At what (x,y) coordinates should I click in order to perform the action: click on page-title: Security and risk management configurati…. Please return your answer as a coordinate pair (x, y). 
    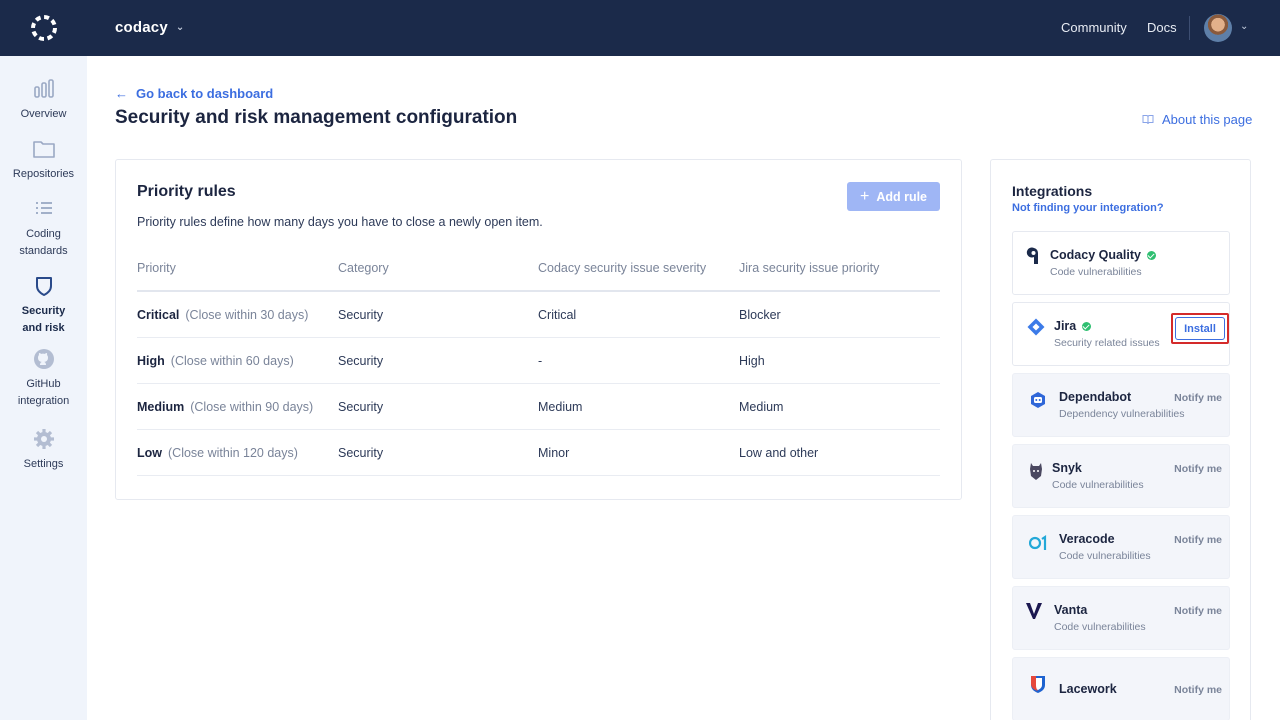
    Looking at the image, I should click on (316, 117).